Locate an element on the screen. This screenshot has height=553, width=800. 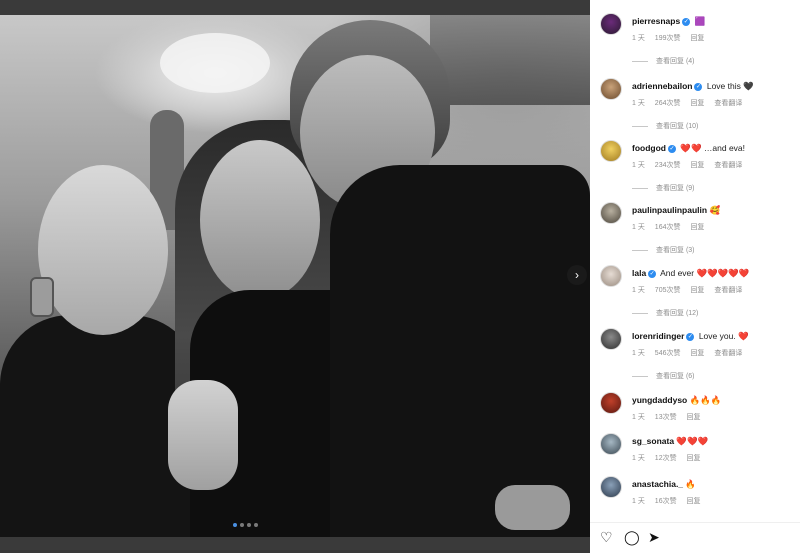
comment-username: sg_sonata is located at coordinates (653, 441).